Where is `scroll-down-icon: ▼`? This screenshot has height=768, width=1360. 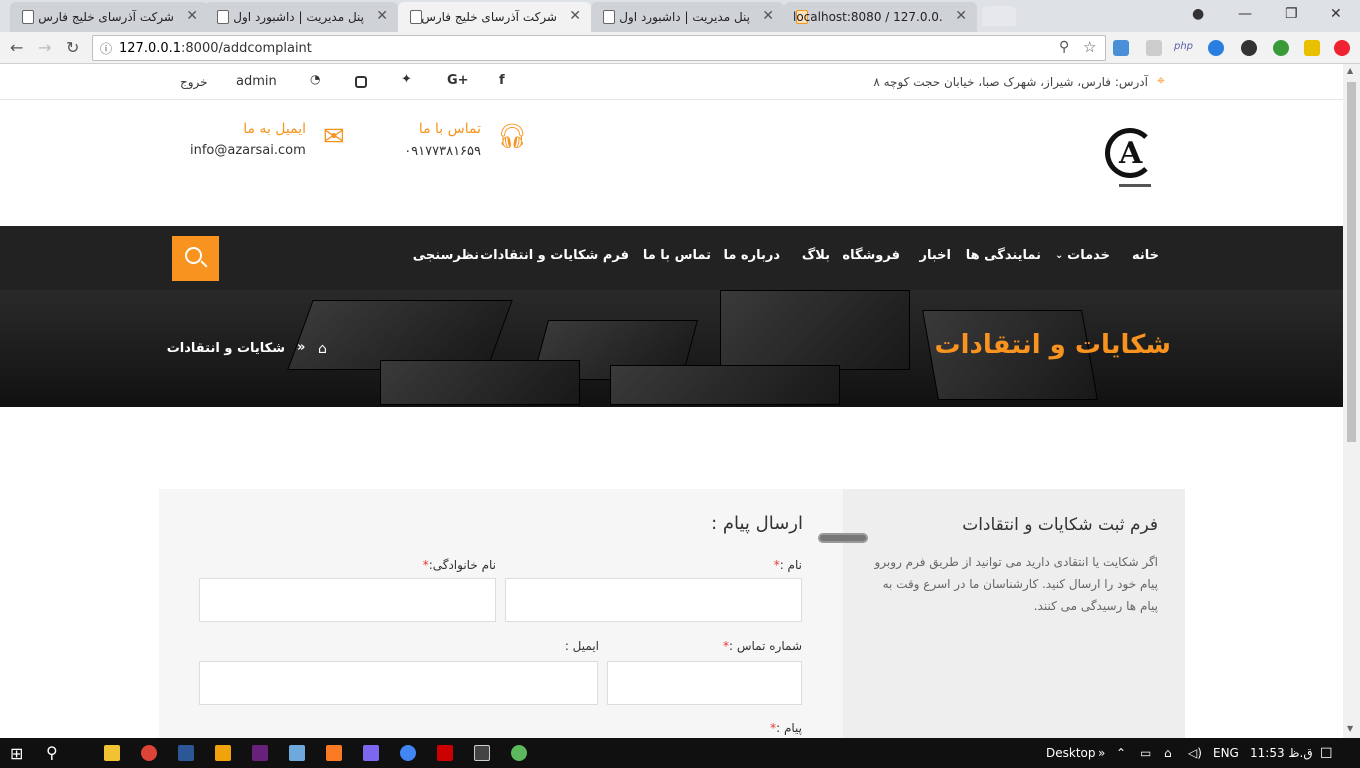 scroll-down-icon: ▼ is located at coordinates (1350, 728).